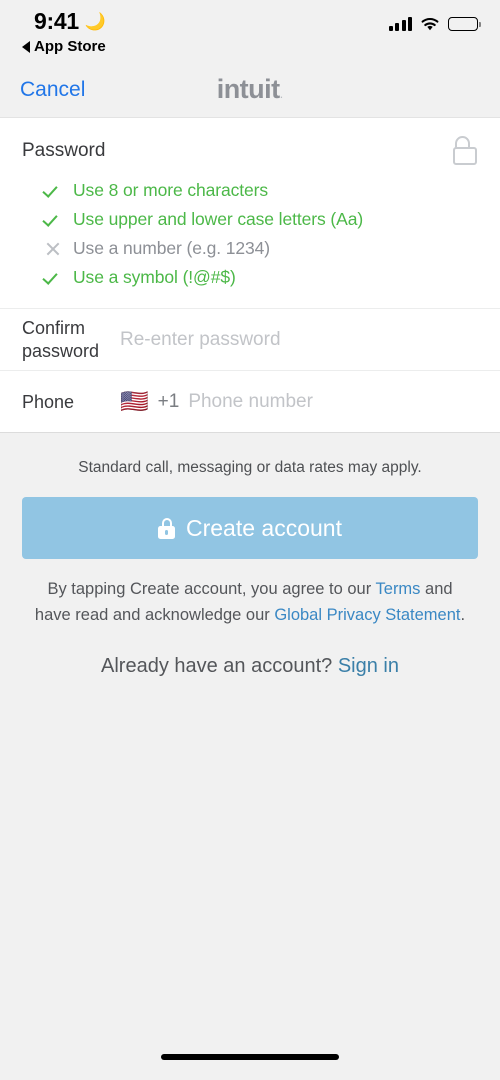 Image resolution: width=500 pixels, height=1080 pixels. What do you see at coordinates (149, 401) in the screenshot?
I see `country-code-selector: 🇺🇸 +1` at bounding box center [149, 401].